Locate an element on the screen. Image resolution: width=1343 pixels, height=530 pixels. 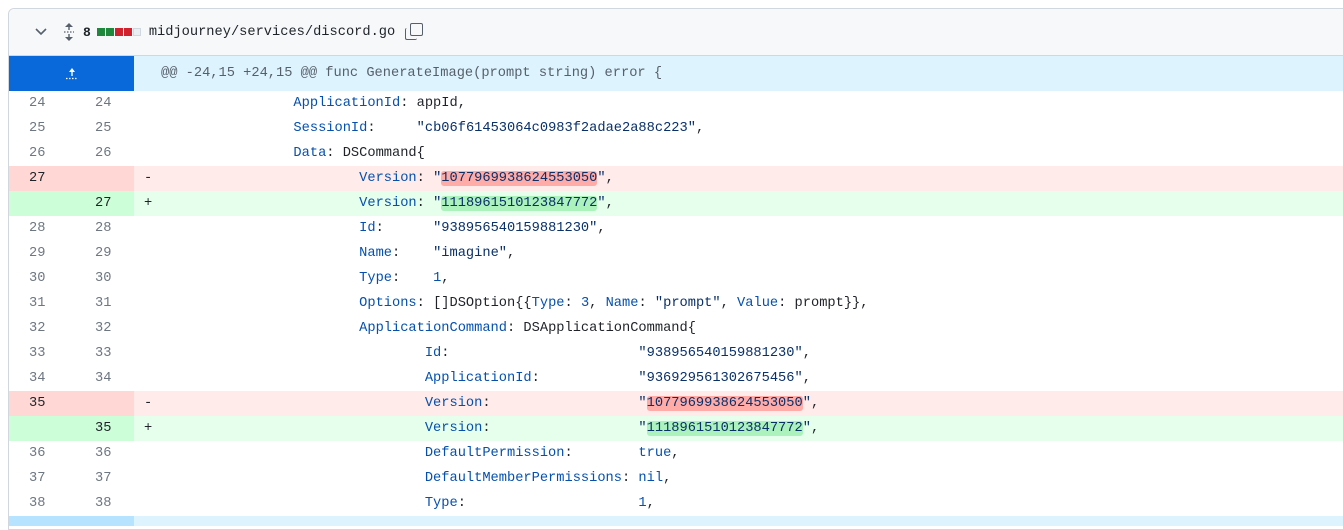
new-line-number: 31 is located at coordinates (101, 303).